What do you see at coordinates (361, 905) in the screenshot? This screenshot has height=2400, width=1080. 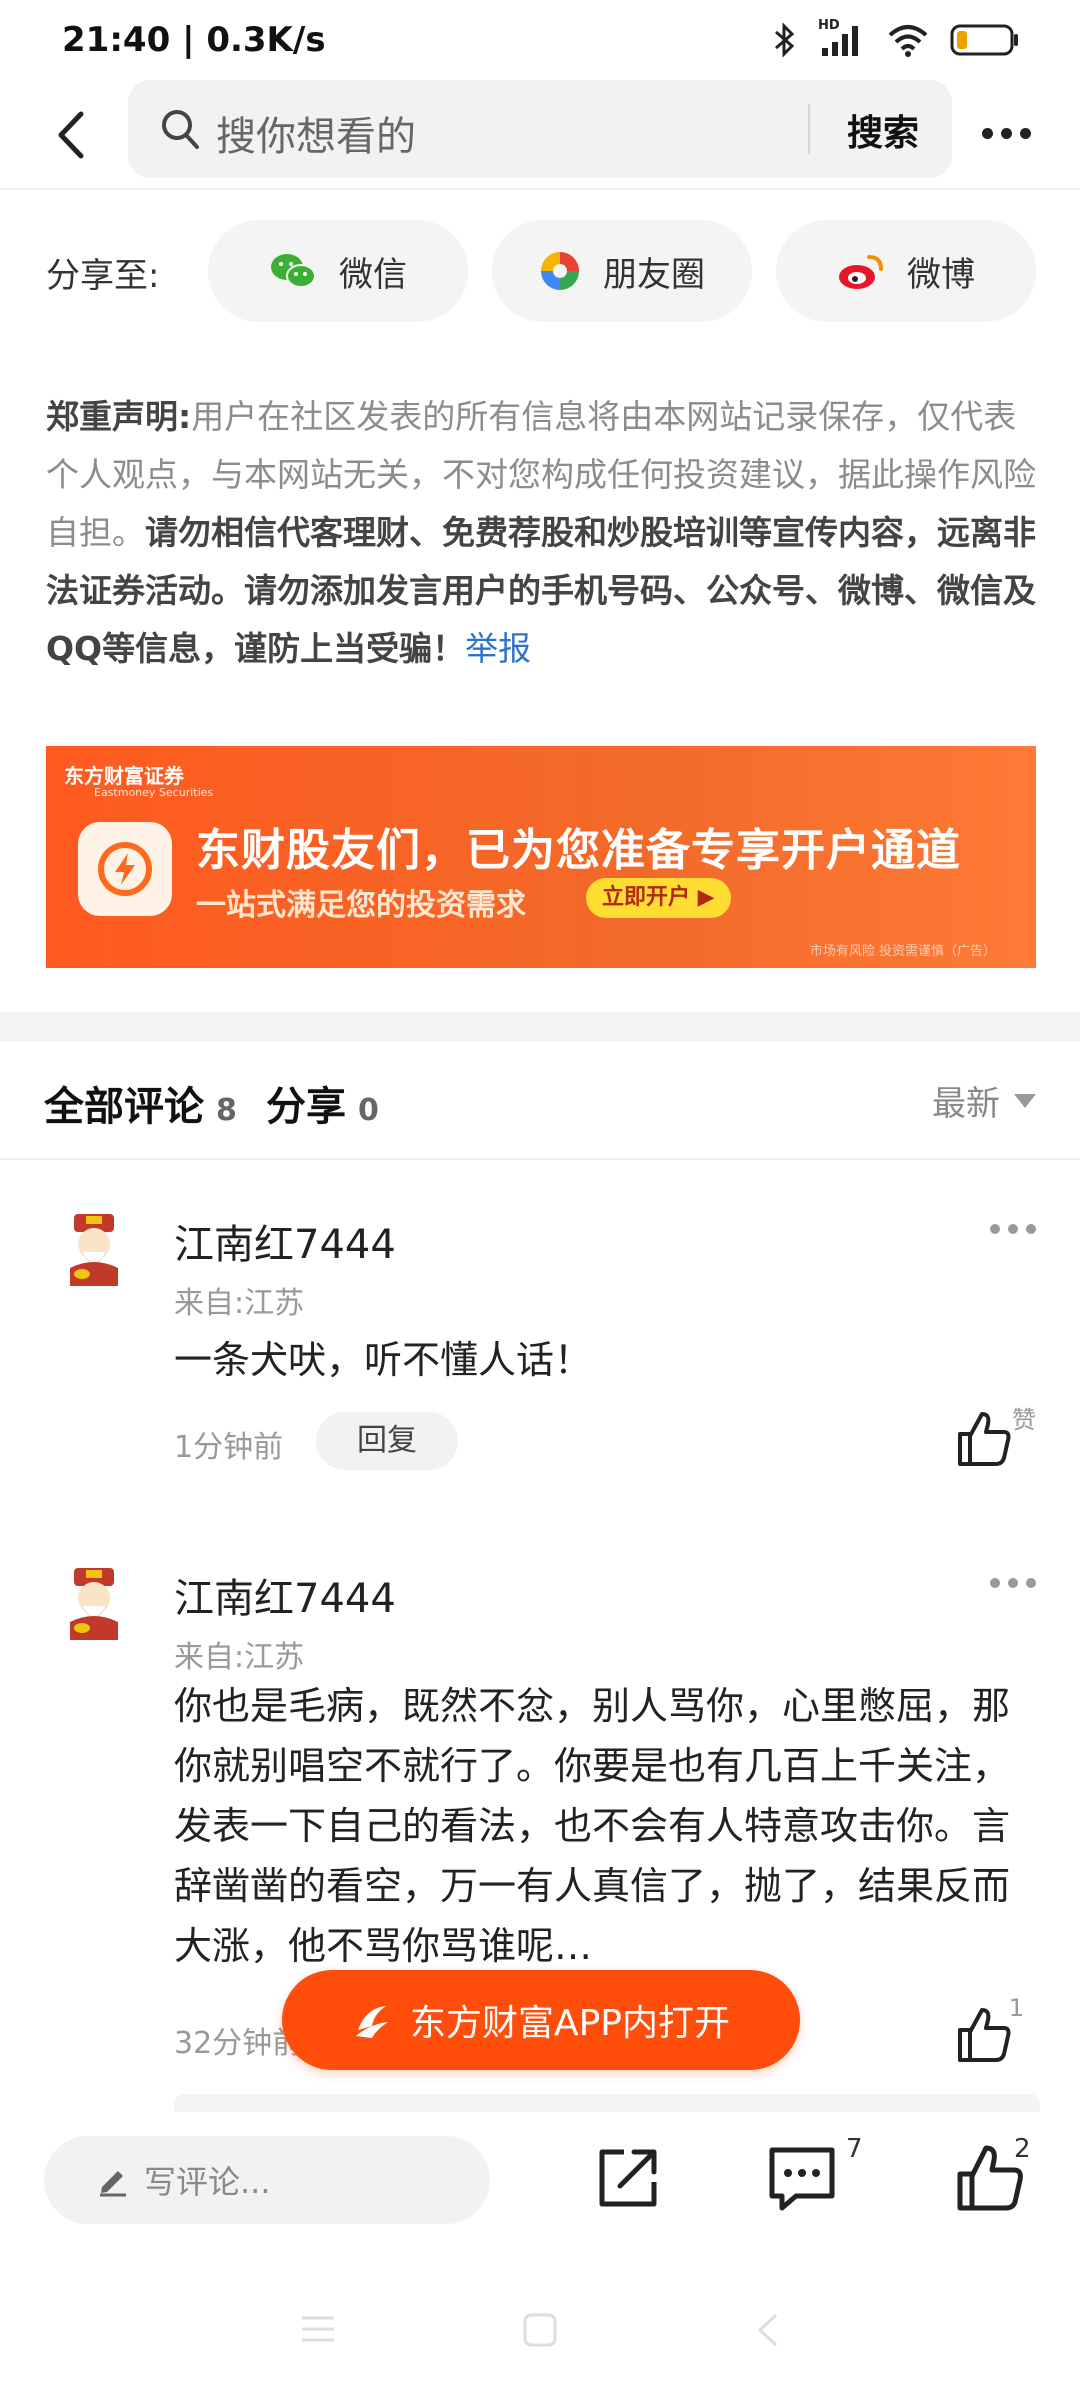 I see `banner-subline: 一站式满足您的投资需求` at bounding box center [361, 905].